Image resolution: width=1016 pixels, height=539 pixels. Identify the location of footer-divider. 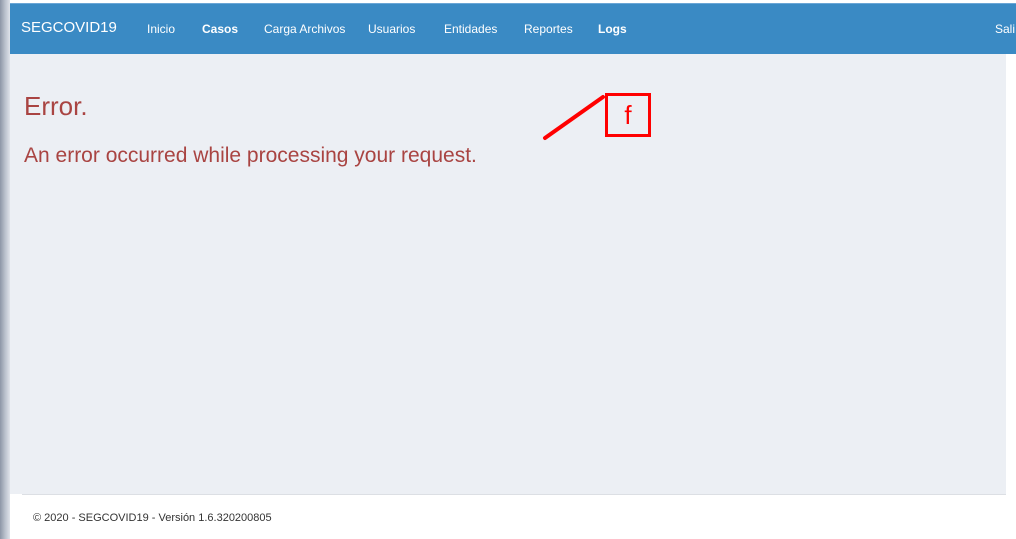
(514, 494).